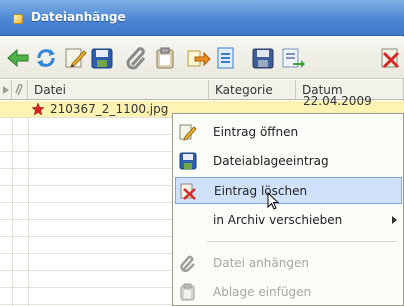  What do you see at coordinates (288, 190) in the screenshot?
I see `menu-item-delete-entry: Eintrag löschen` at bounding box center [288, 190].